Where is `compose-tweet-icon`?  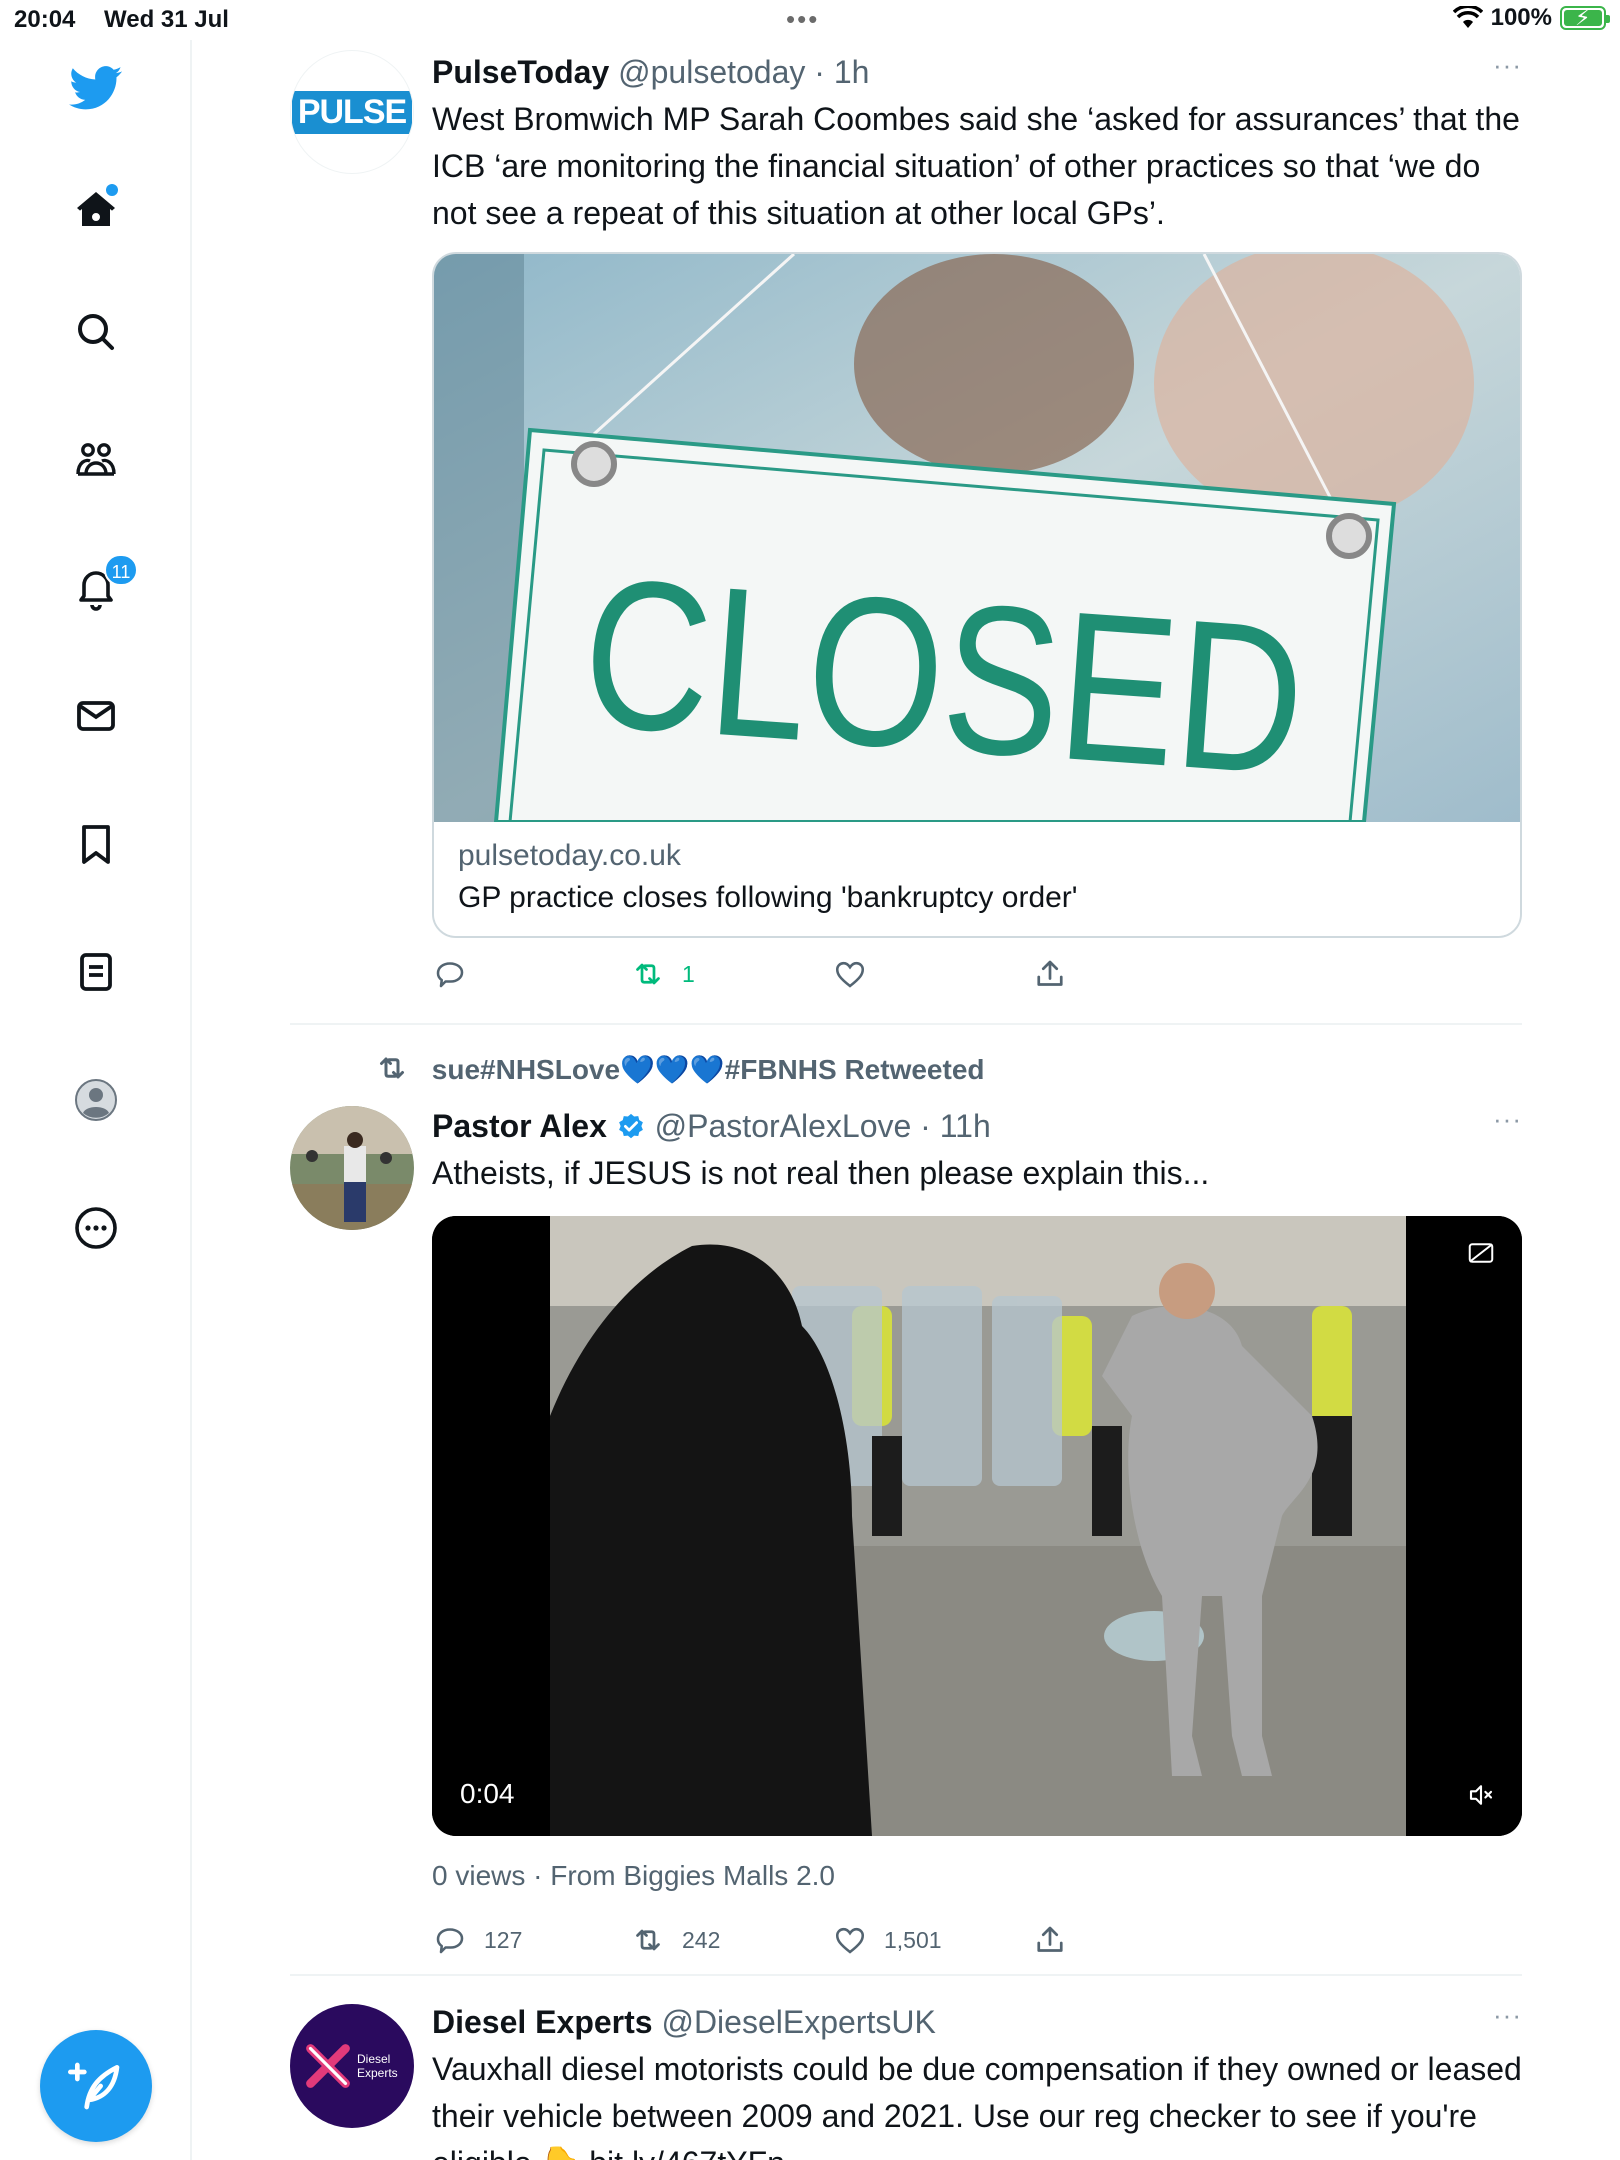 compose-tweet-icon is located at coordinates (94, 2086).